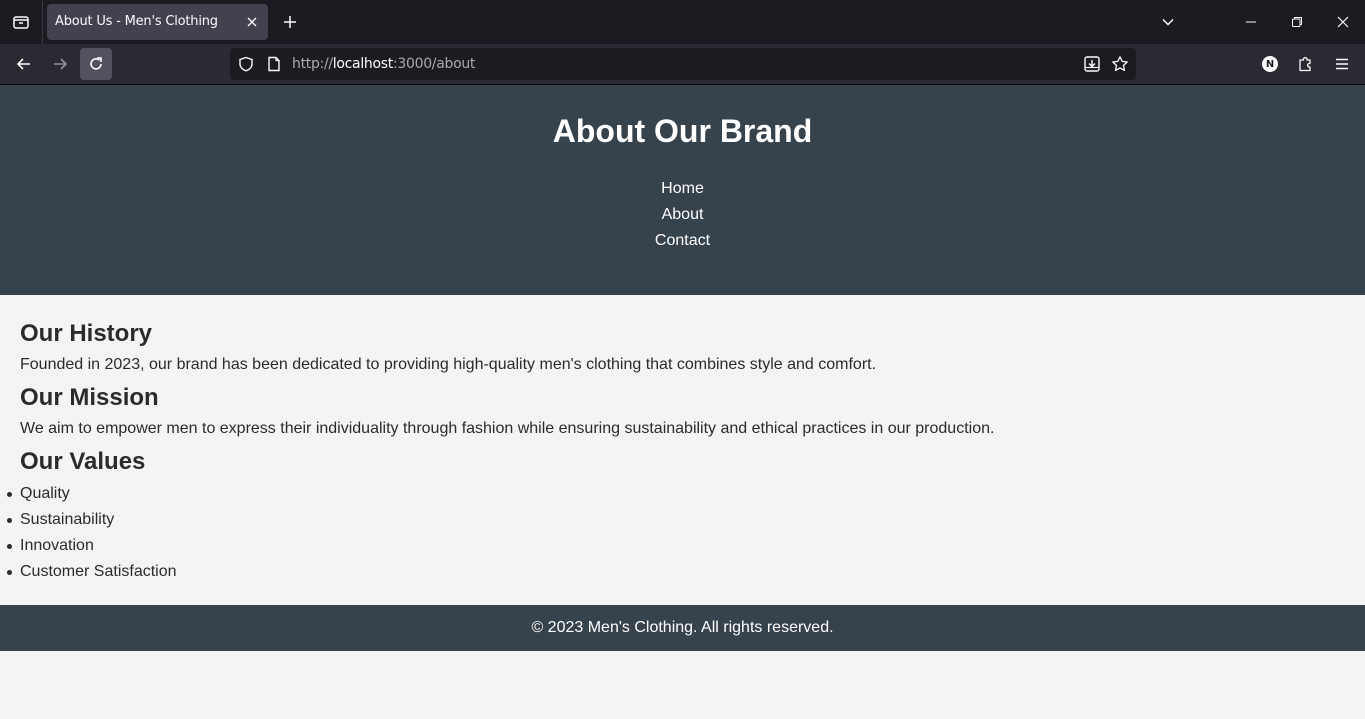 The image size is (1365, 719). Describe the element at coordinates (83, 461) in the screenshot. I see `values-heading: Our Values` at that location.